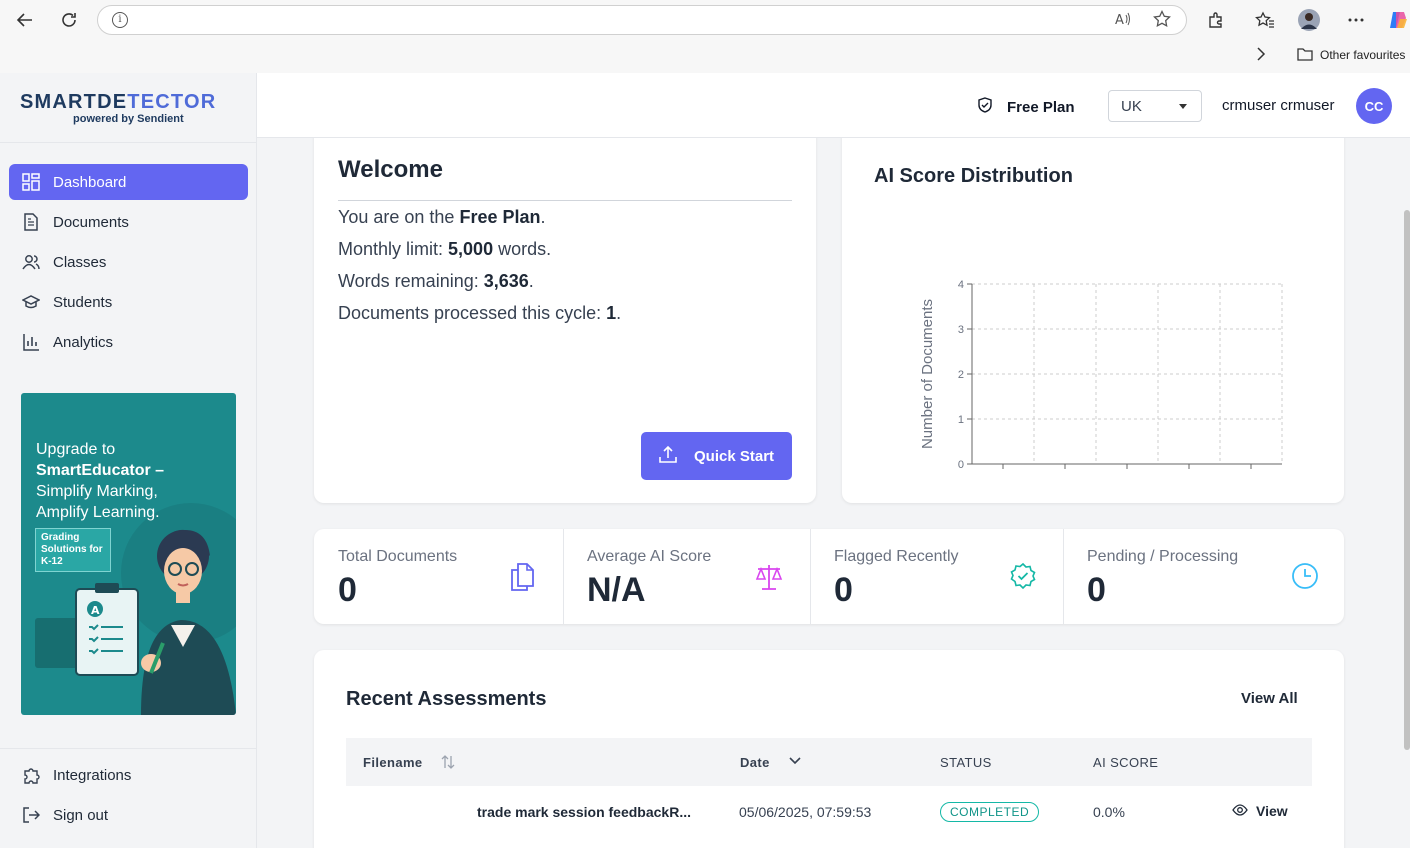  What do you see at coordinates (92, 775) in the screenshot?
I see `sidebar-item-label: Integrations` at bounding box center [92, 775].